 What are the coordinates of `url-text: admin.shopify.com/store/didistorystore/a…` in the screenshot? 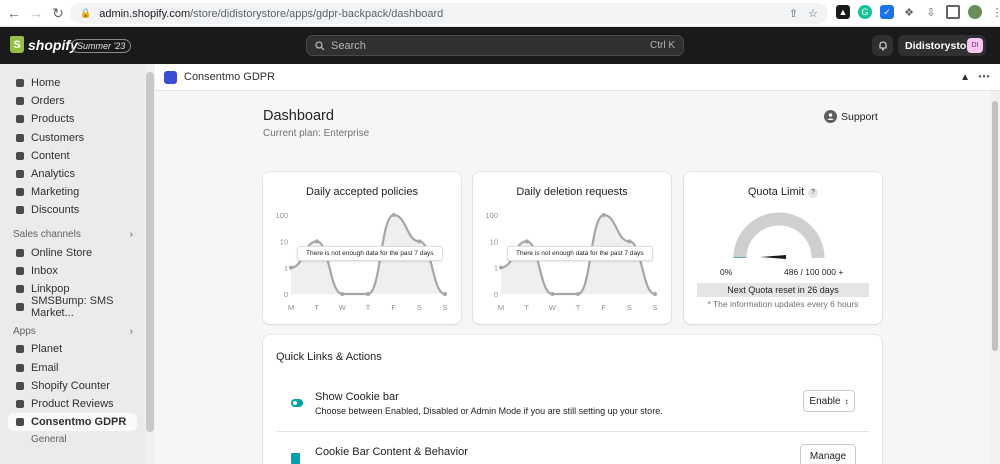 It's located at (271, 13).